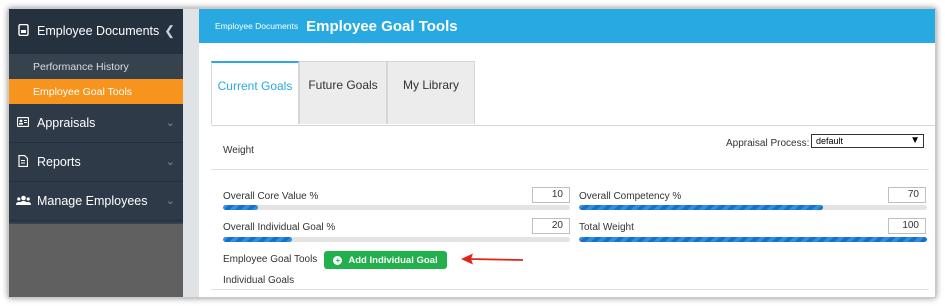 Image resolution: width=945 pixels, height=306 pixels. What do you see at coordinates (66, 123) in the screenshot?
I see `sidebar-item-label: Appraisals` at bounding box center [66, 123].